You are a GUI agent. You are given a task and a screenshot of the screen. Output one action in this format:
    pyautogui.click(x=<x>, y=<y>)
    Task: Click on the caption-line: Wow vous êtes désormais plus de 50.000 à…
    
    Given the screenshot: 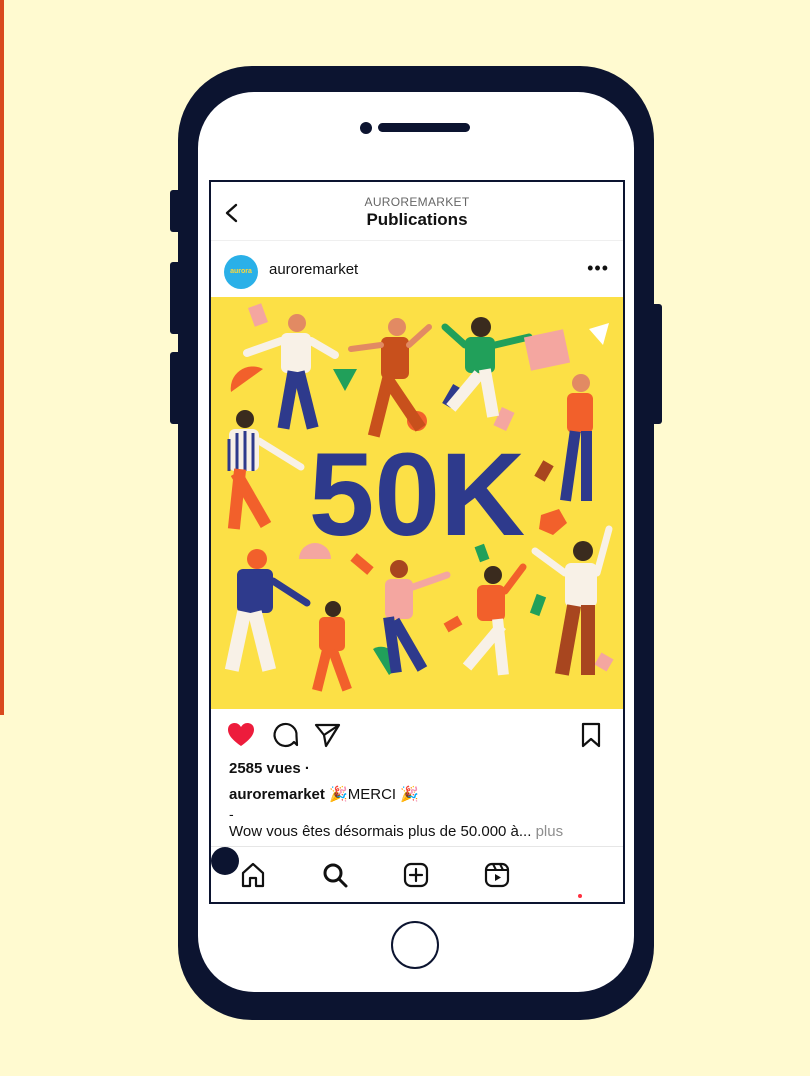 What is the action you would take?
    pyautogui.click(x=380, y=831)
    